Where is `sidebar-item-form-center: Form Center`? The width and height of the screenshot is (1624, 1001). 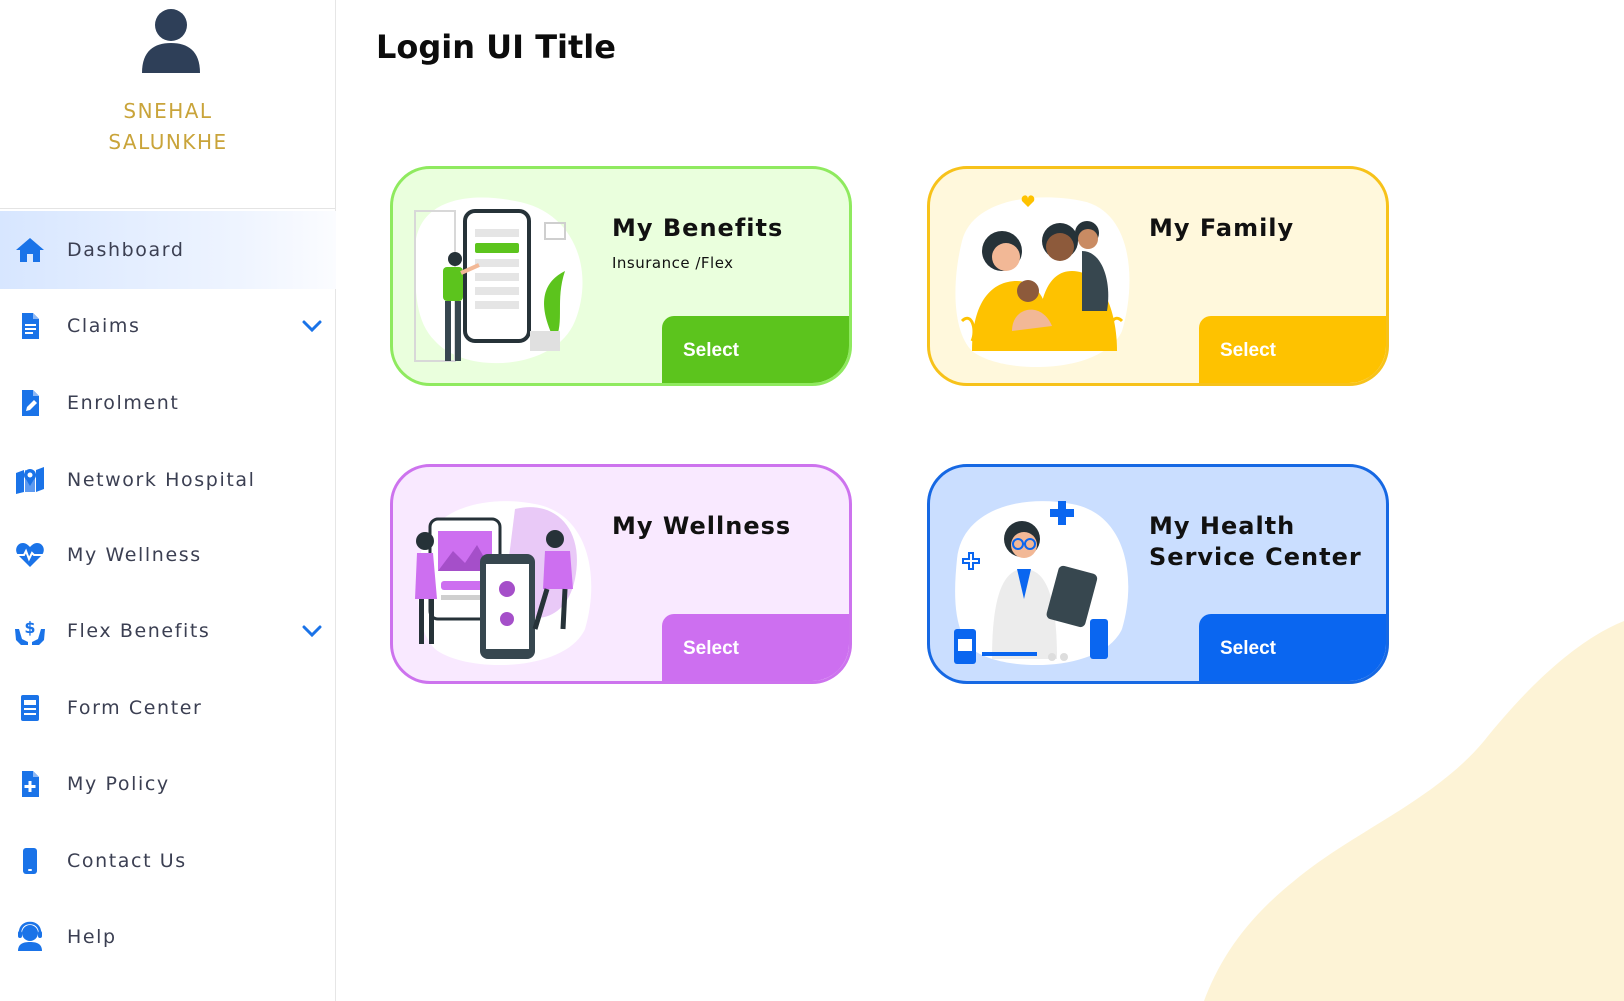
sidebar-item-form-center: Form Center is located at coordinates (168, 708).